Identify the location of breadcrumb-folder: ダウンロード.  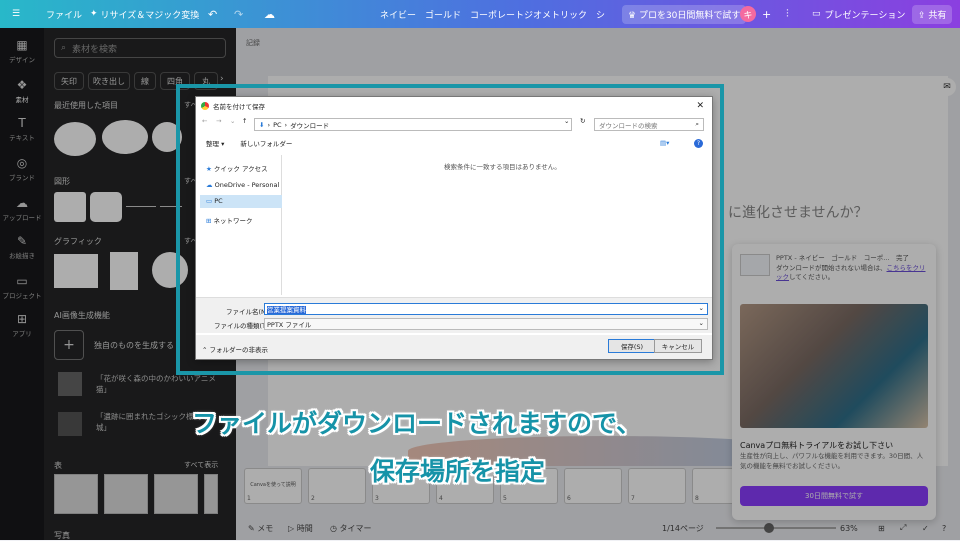
(309, 125).